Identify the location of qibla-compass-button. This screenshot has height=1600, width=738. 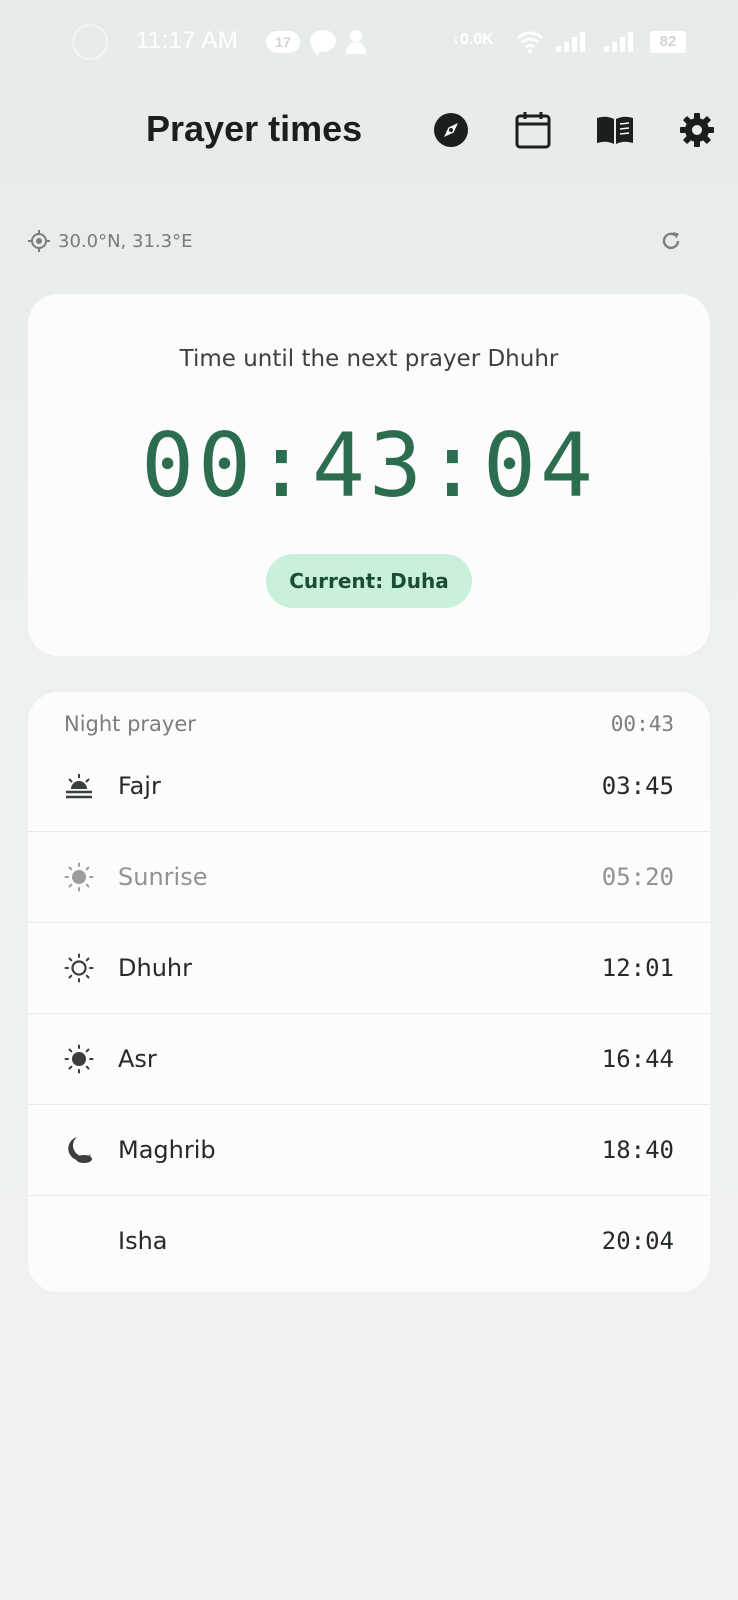
(451, 130).